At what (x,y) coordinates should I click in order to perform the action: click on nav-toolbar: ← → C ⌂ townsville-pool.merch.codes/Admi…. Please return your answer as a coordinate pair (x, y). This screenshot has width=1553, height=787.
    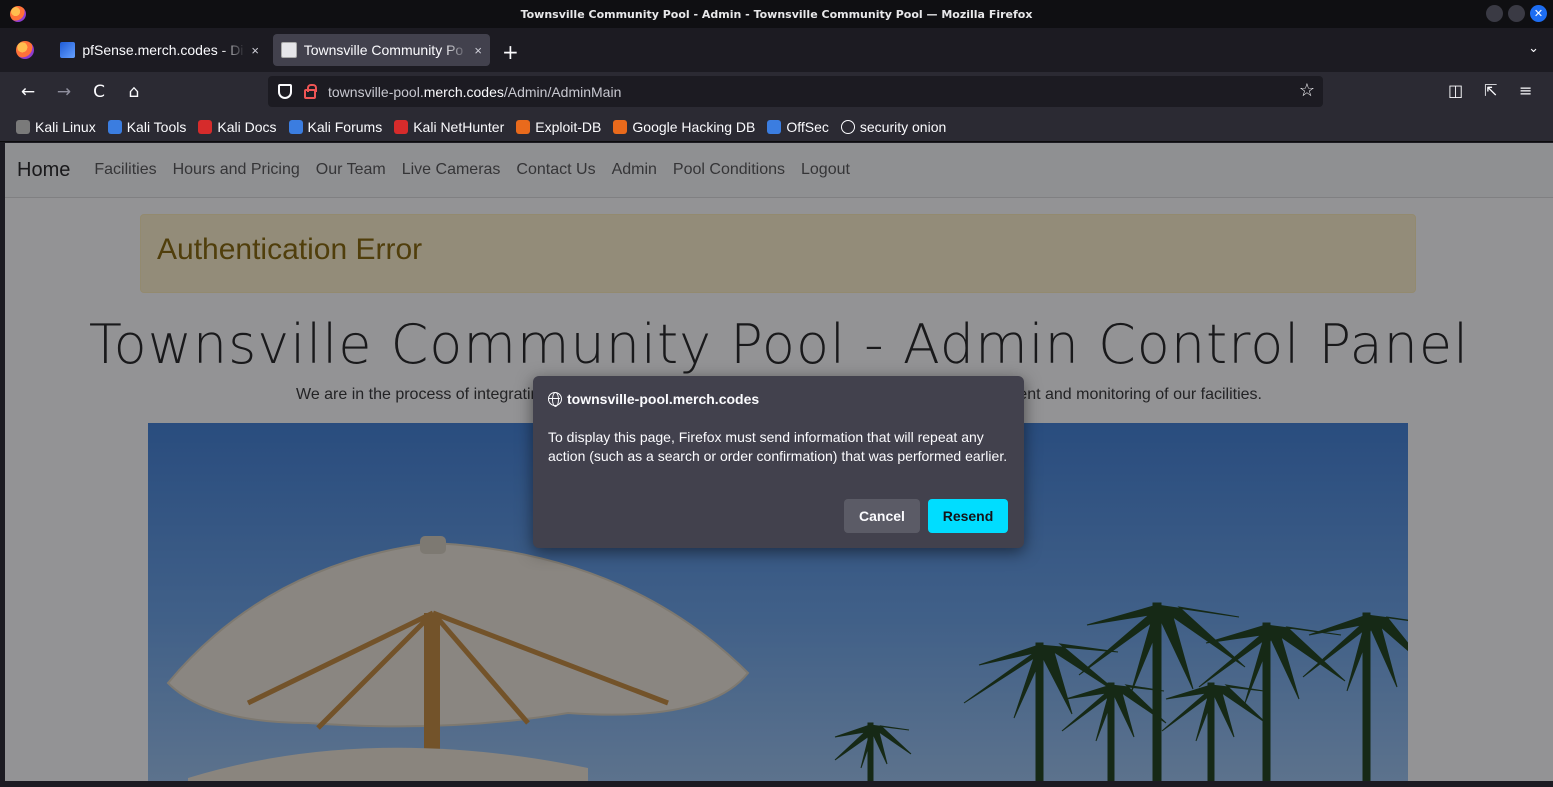
    Looking at the image, I should click on (776, 92).